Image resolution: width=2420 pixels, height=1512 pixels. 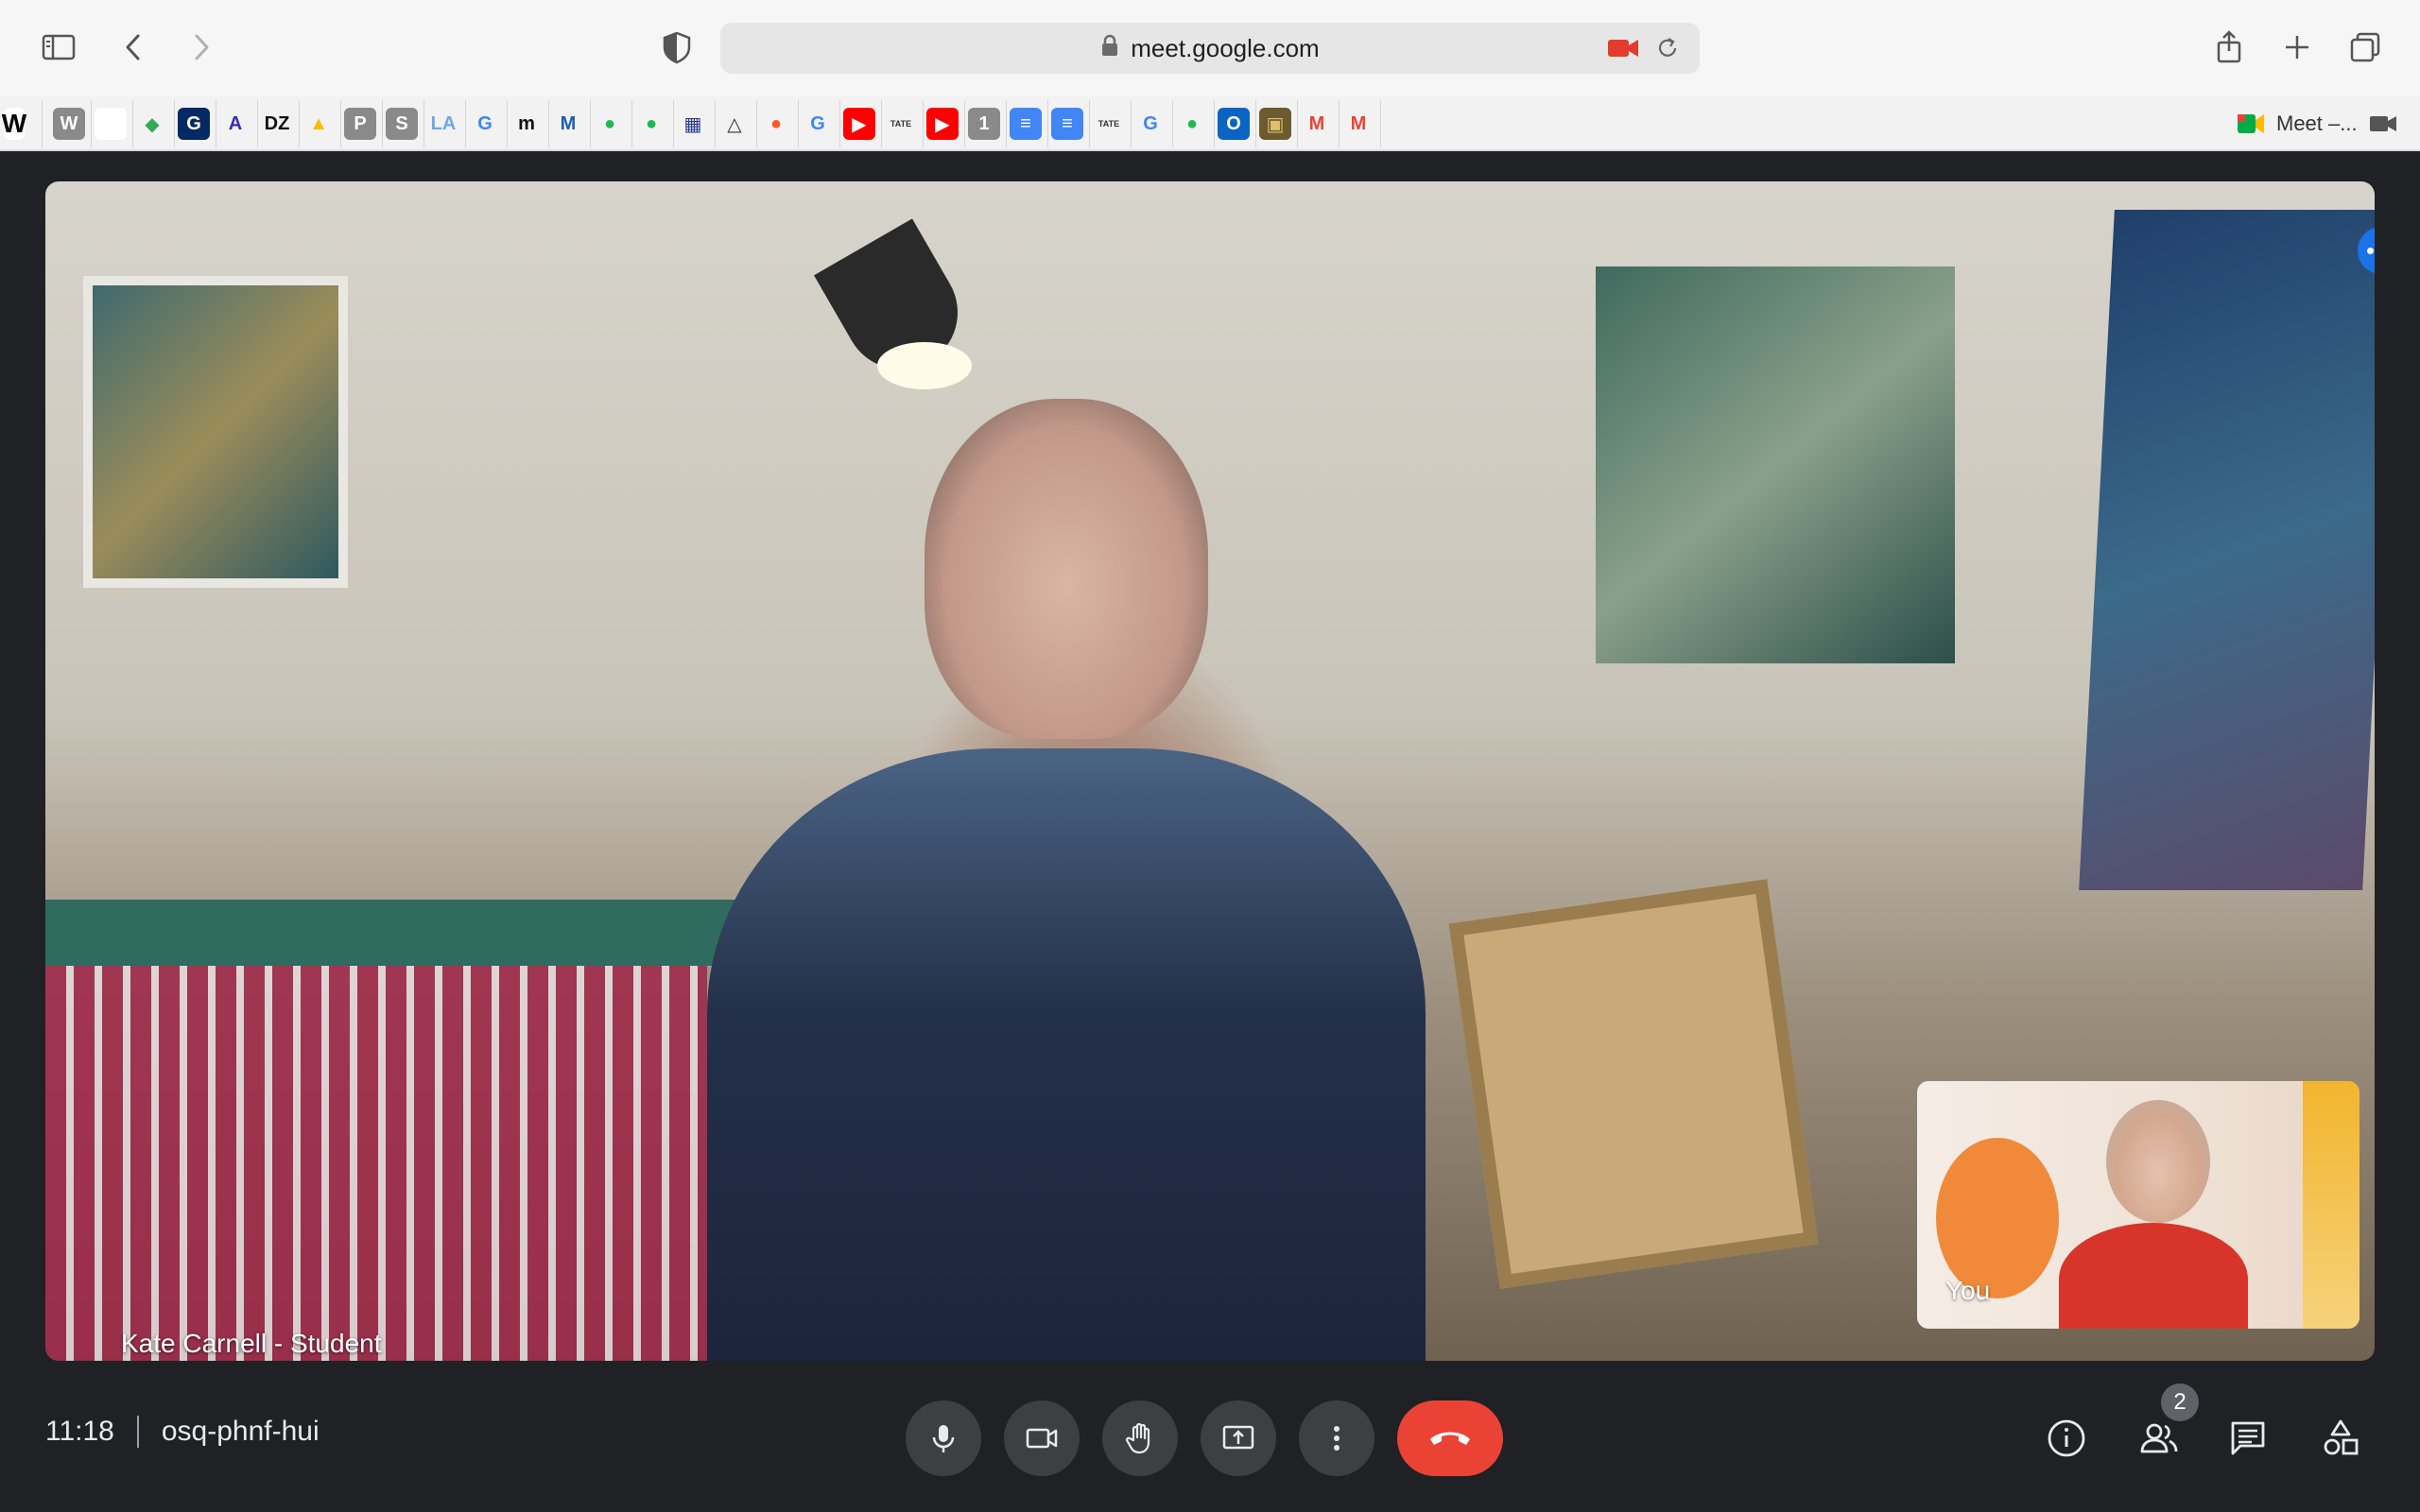 I want to click on microphone-icon, so click(x=943, y=1438).